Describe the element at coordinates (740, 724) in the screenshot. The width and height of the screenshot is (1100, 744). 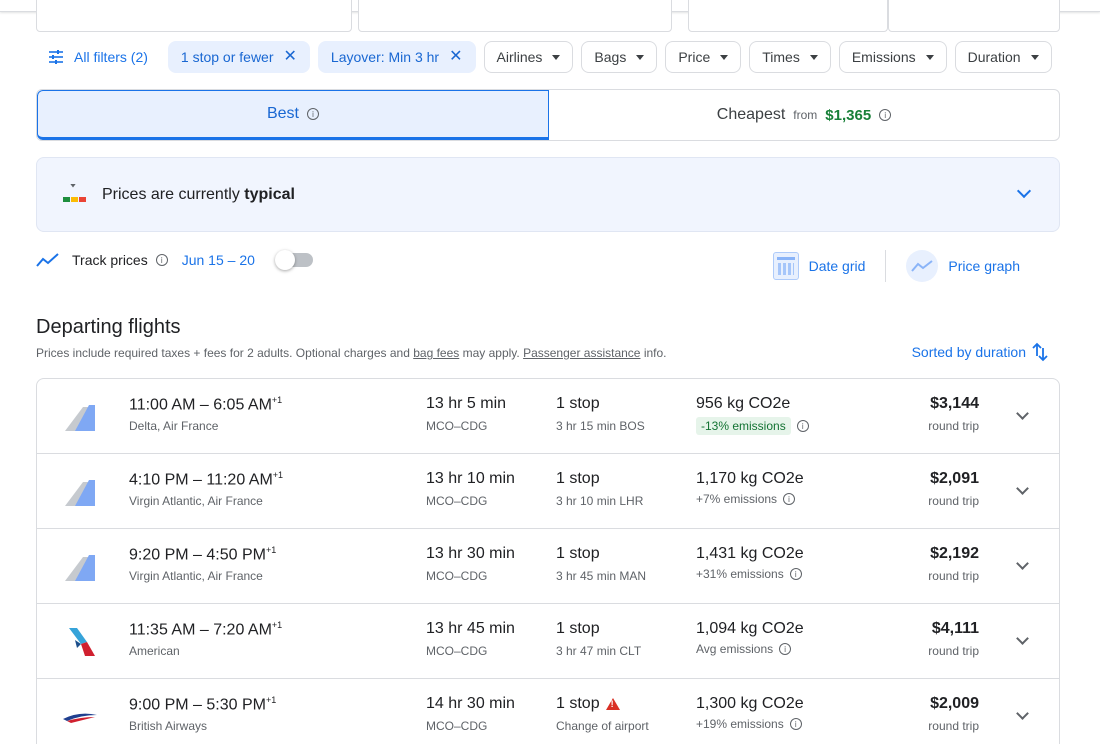
I see `emissions-text: +19% emissions` at that location.